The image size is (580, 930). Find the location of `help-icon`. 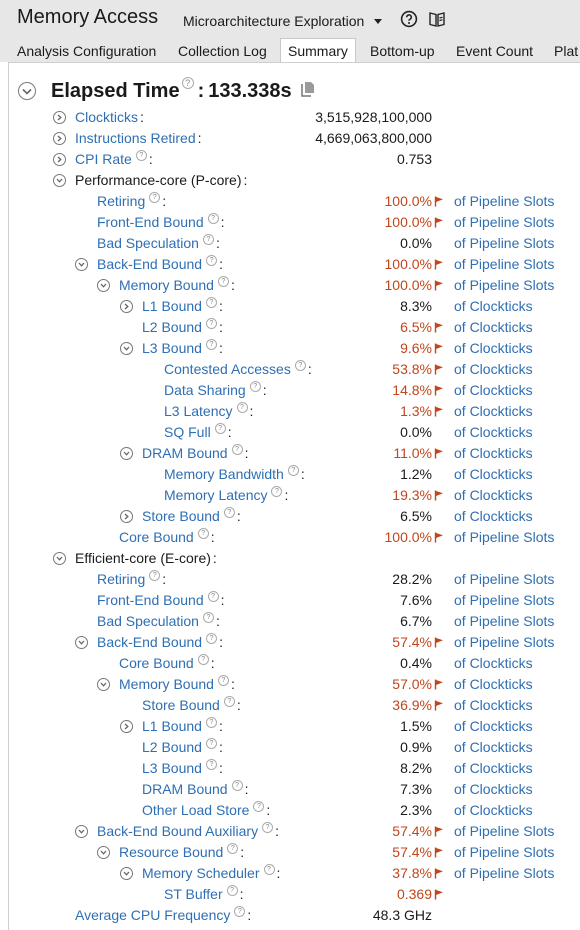

help-icon is located at coordinates (409, 19).